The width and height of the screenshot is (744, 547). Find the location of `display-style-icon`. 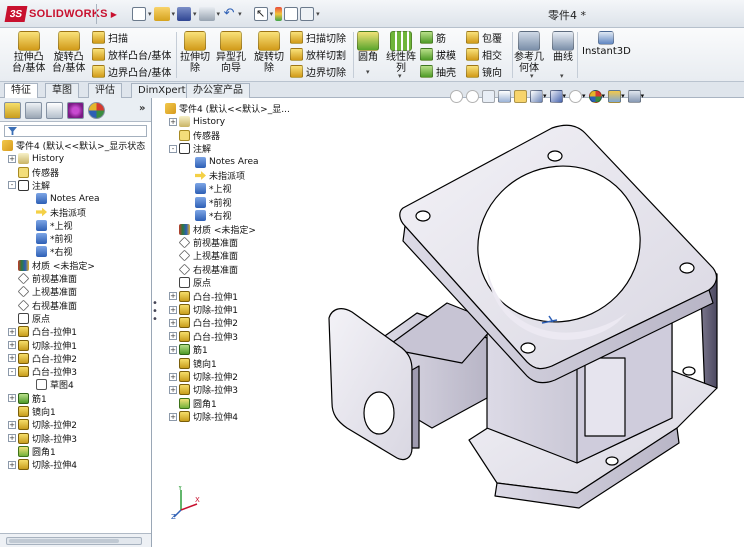

display-style-icon is located at coordinates (556, 96).